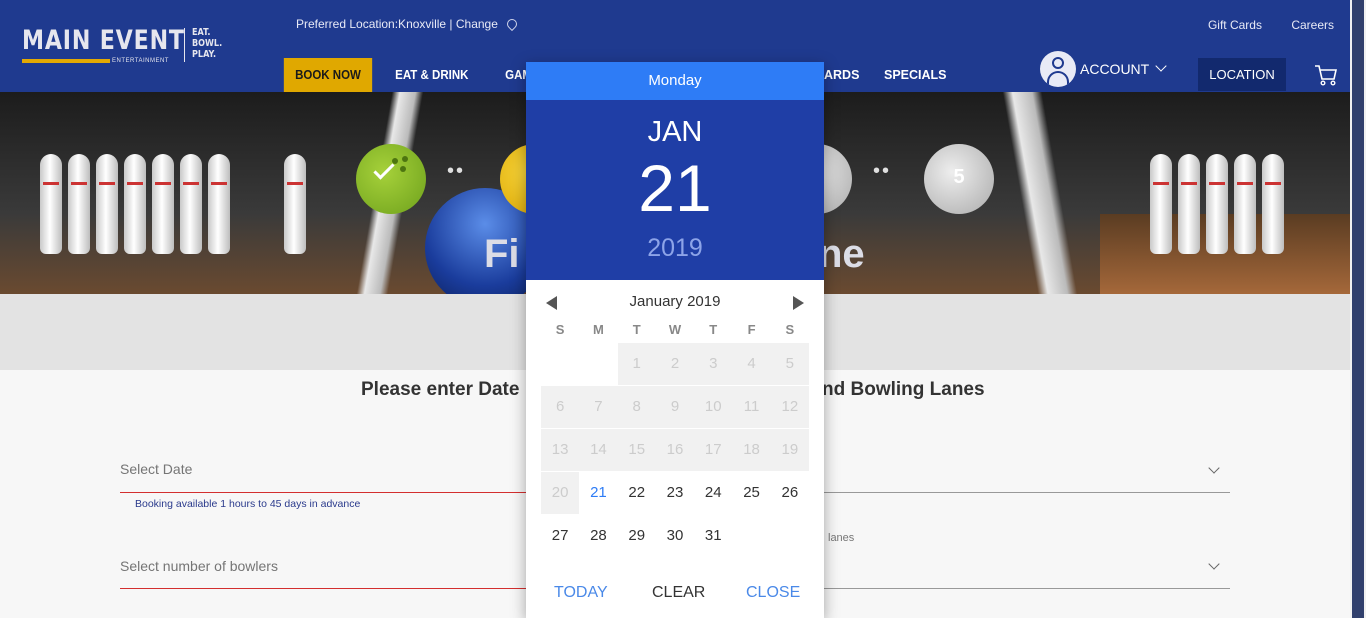 This screenshot has height=618, width=1366. I want to click on calendar-day: 5, so click(789, 364).